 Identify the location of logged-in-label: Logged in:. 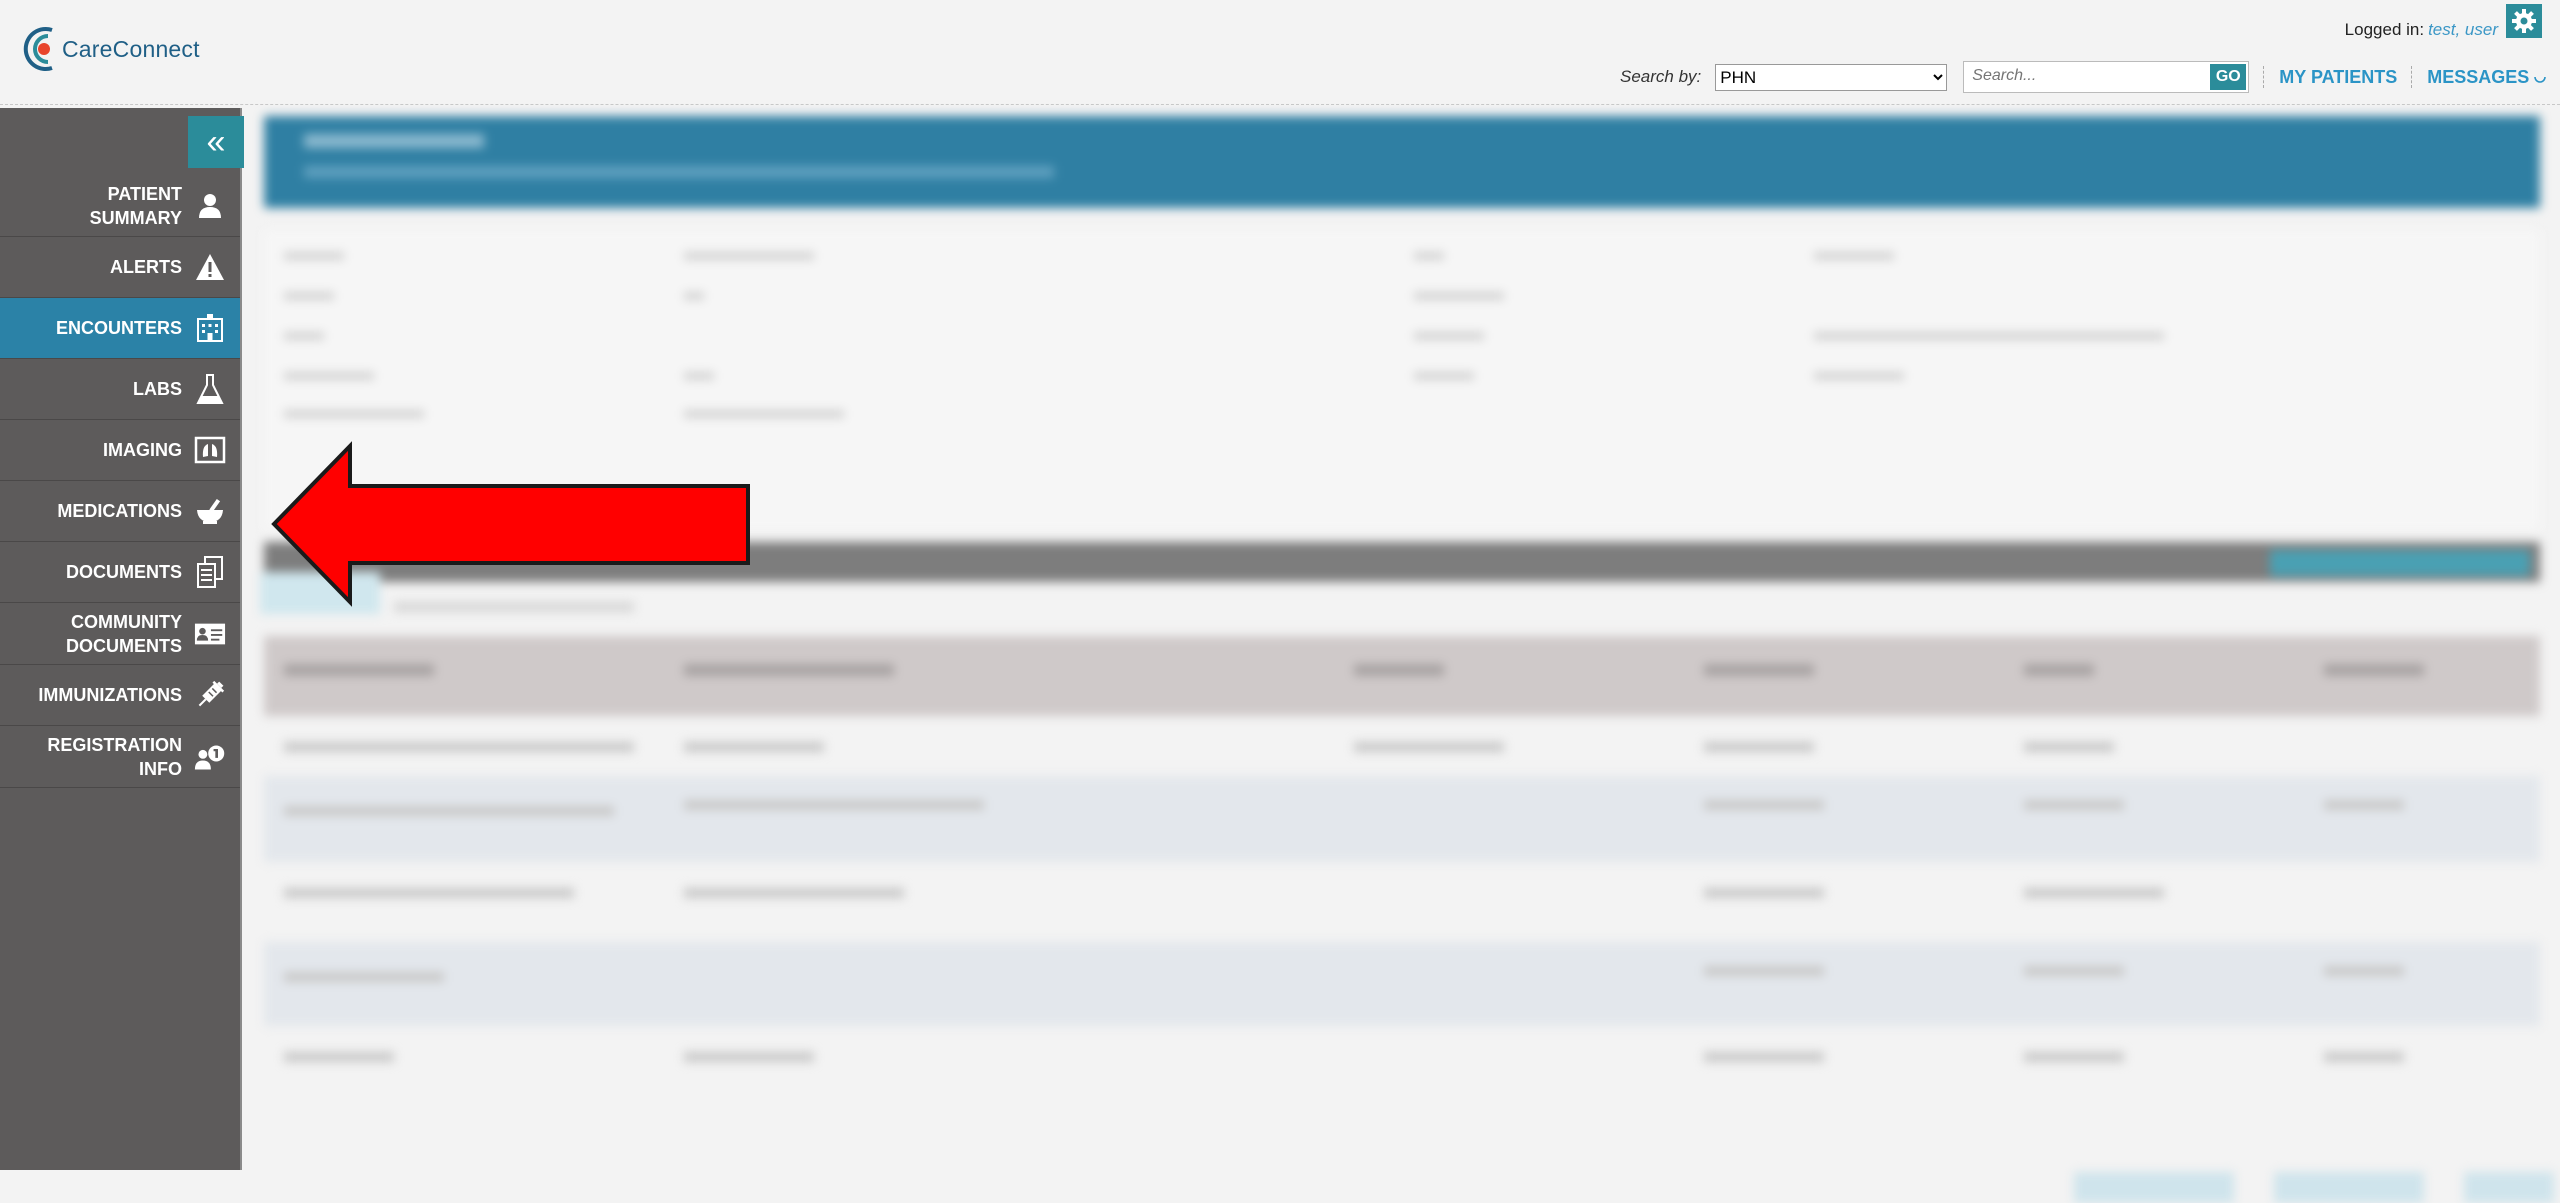
(2384, 29).